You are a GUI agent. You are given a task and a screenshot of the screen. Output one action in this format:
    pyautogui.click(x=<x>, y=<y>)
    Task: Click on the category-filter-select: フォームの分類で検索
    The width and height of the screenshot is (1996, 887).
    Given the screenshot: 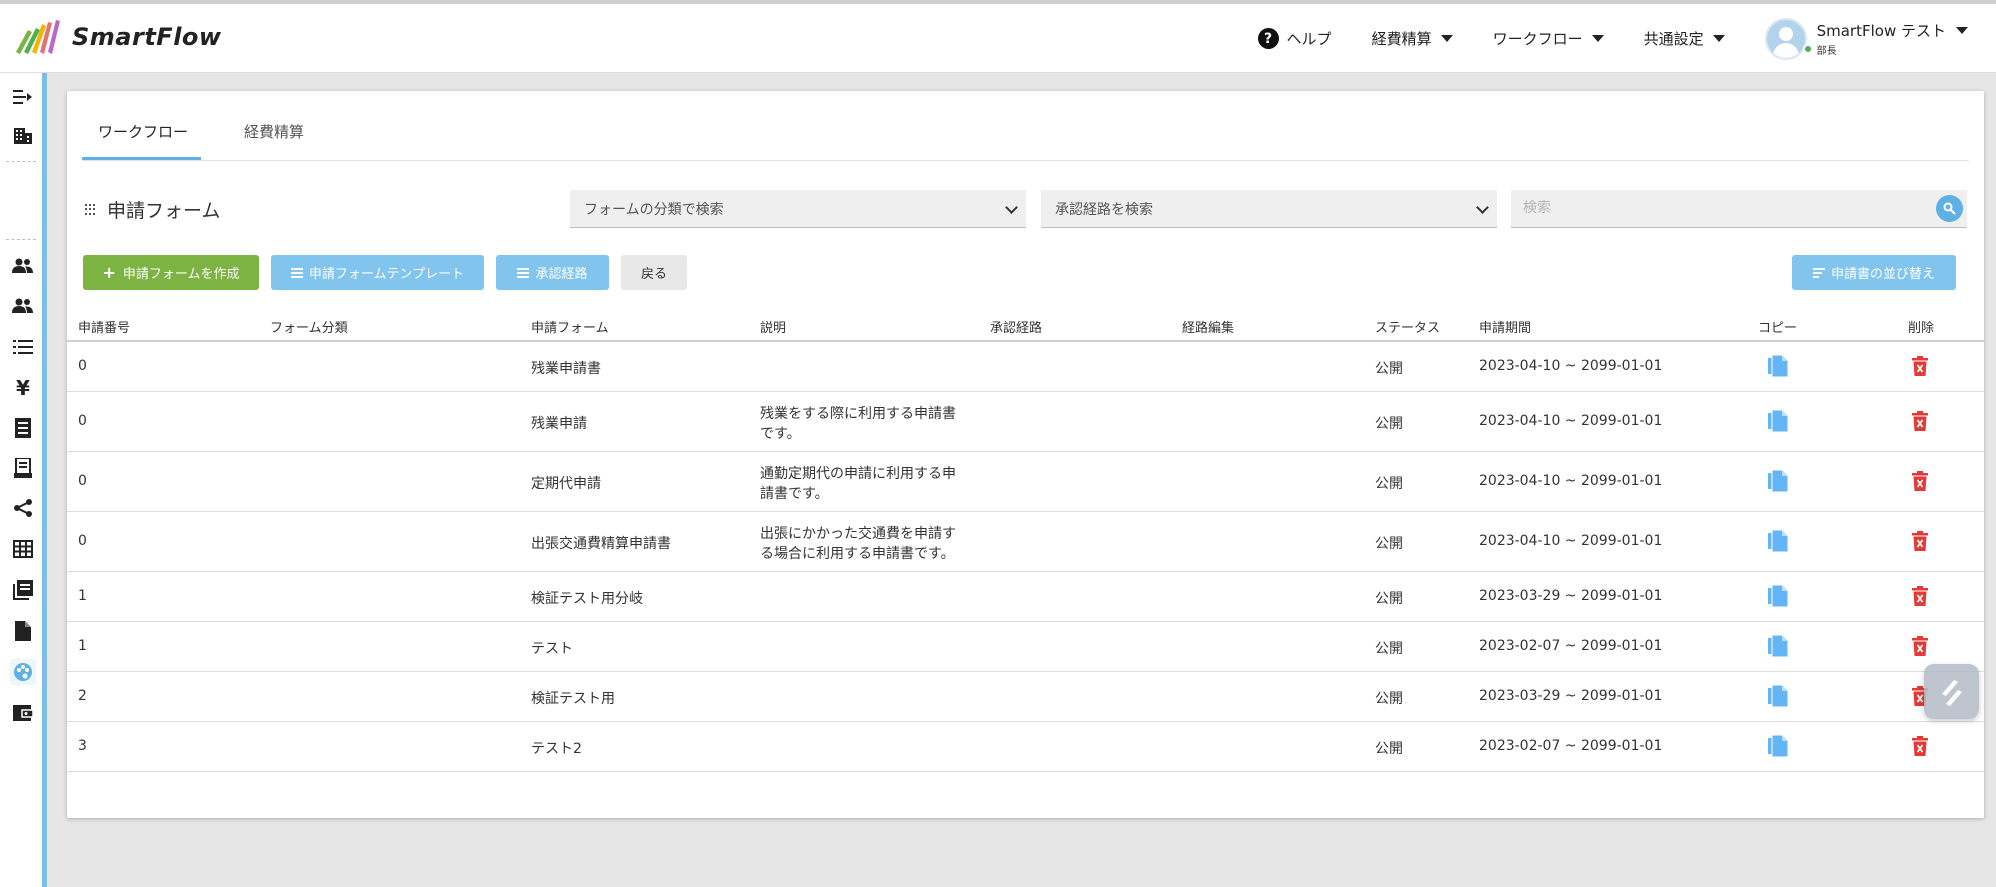 What is the action you would take?
    pyautogui.click(x=798, y=209)
    